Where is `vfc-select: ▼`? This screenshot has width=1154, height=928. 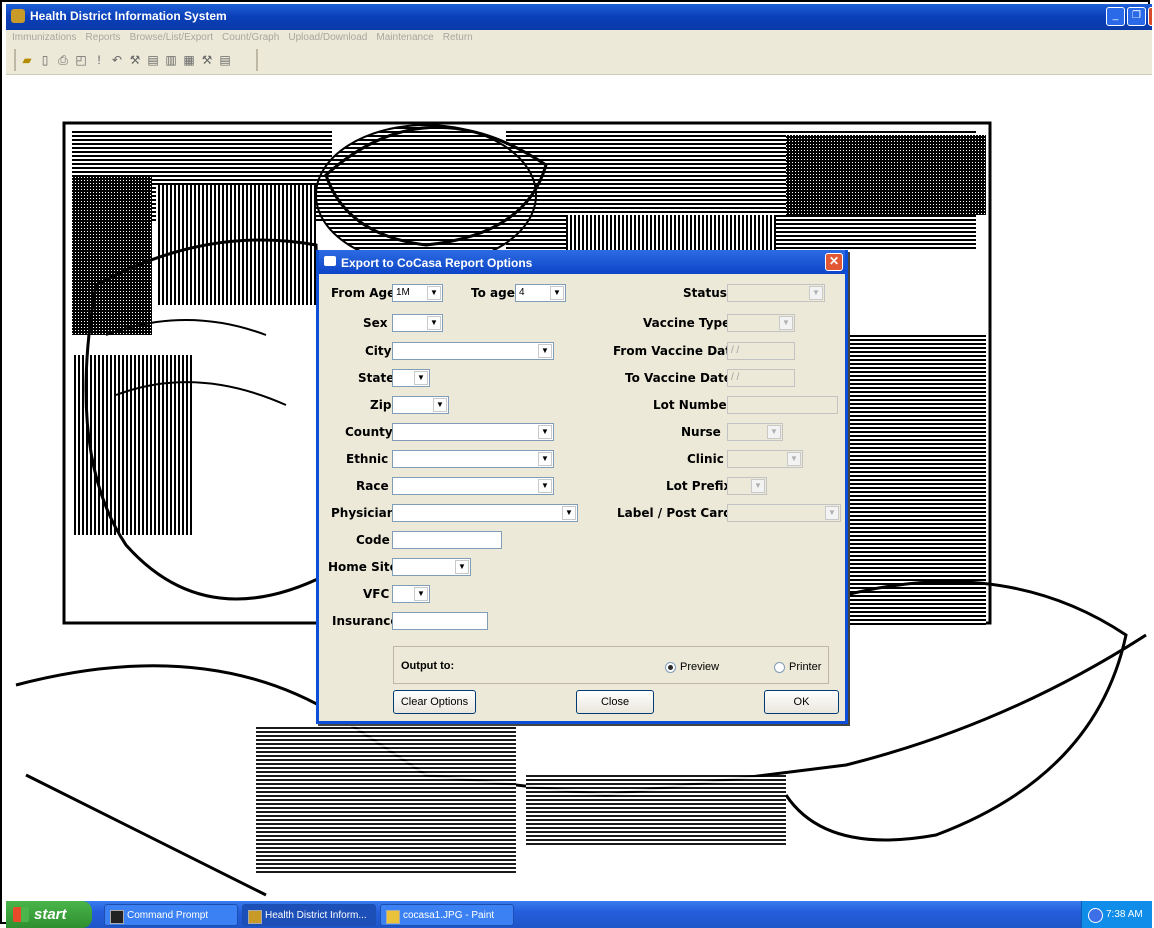 vfc-select: ▼ is located at coordinates (411, 594).